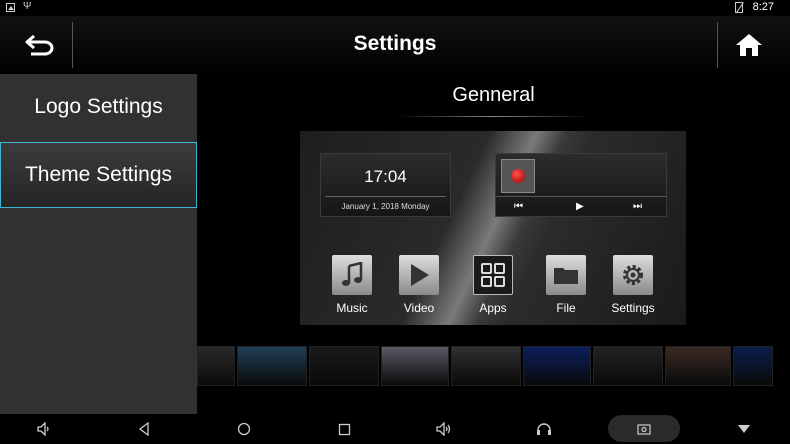 The height and width of the screenshot is (444, 790). I want to click on play-icon: ▶, so click(580, 206).